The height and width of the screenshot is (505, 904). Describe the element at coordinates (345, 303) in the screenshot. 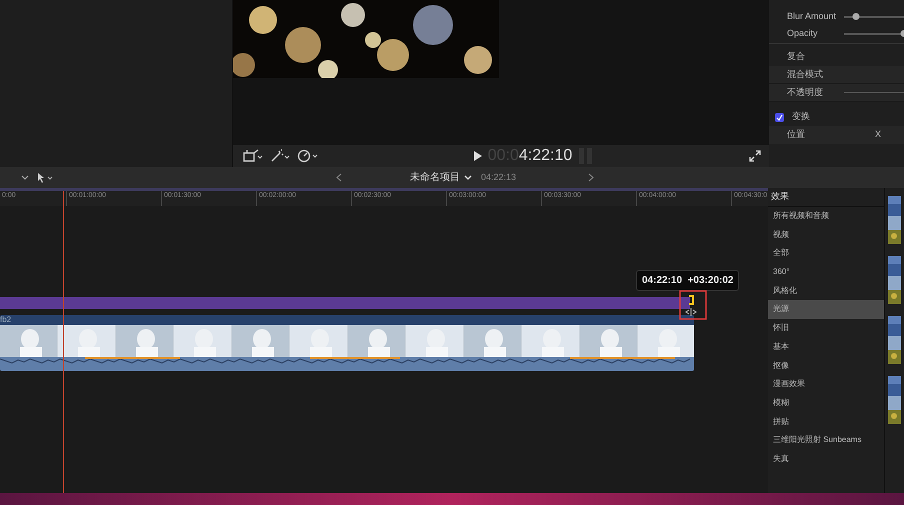

I see `connected-clip-bar` at that location.